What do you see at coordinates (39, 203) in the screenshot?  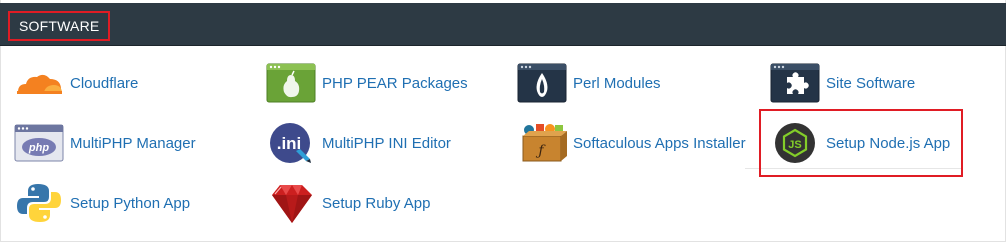 I see `python-icon` at bounding box center [39, 203].